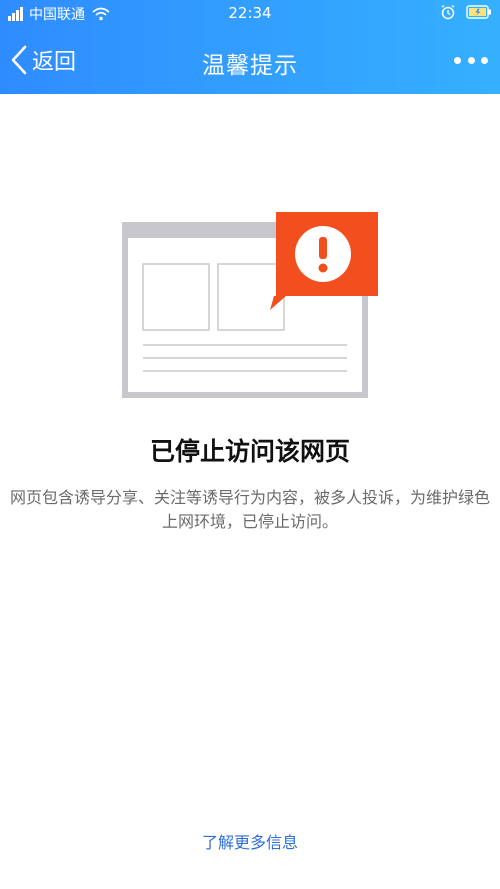  I want to click on blocked-headline: 已停止访问该网页, so click(249, 451).